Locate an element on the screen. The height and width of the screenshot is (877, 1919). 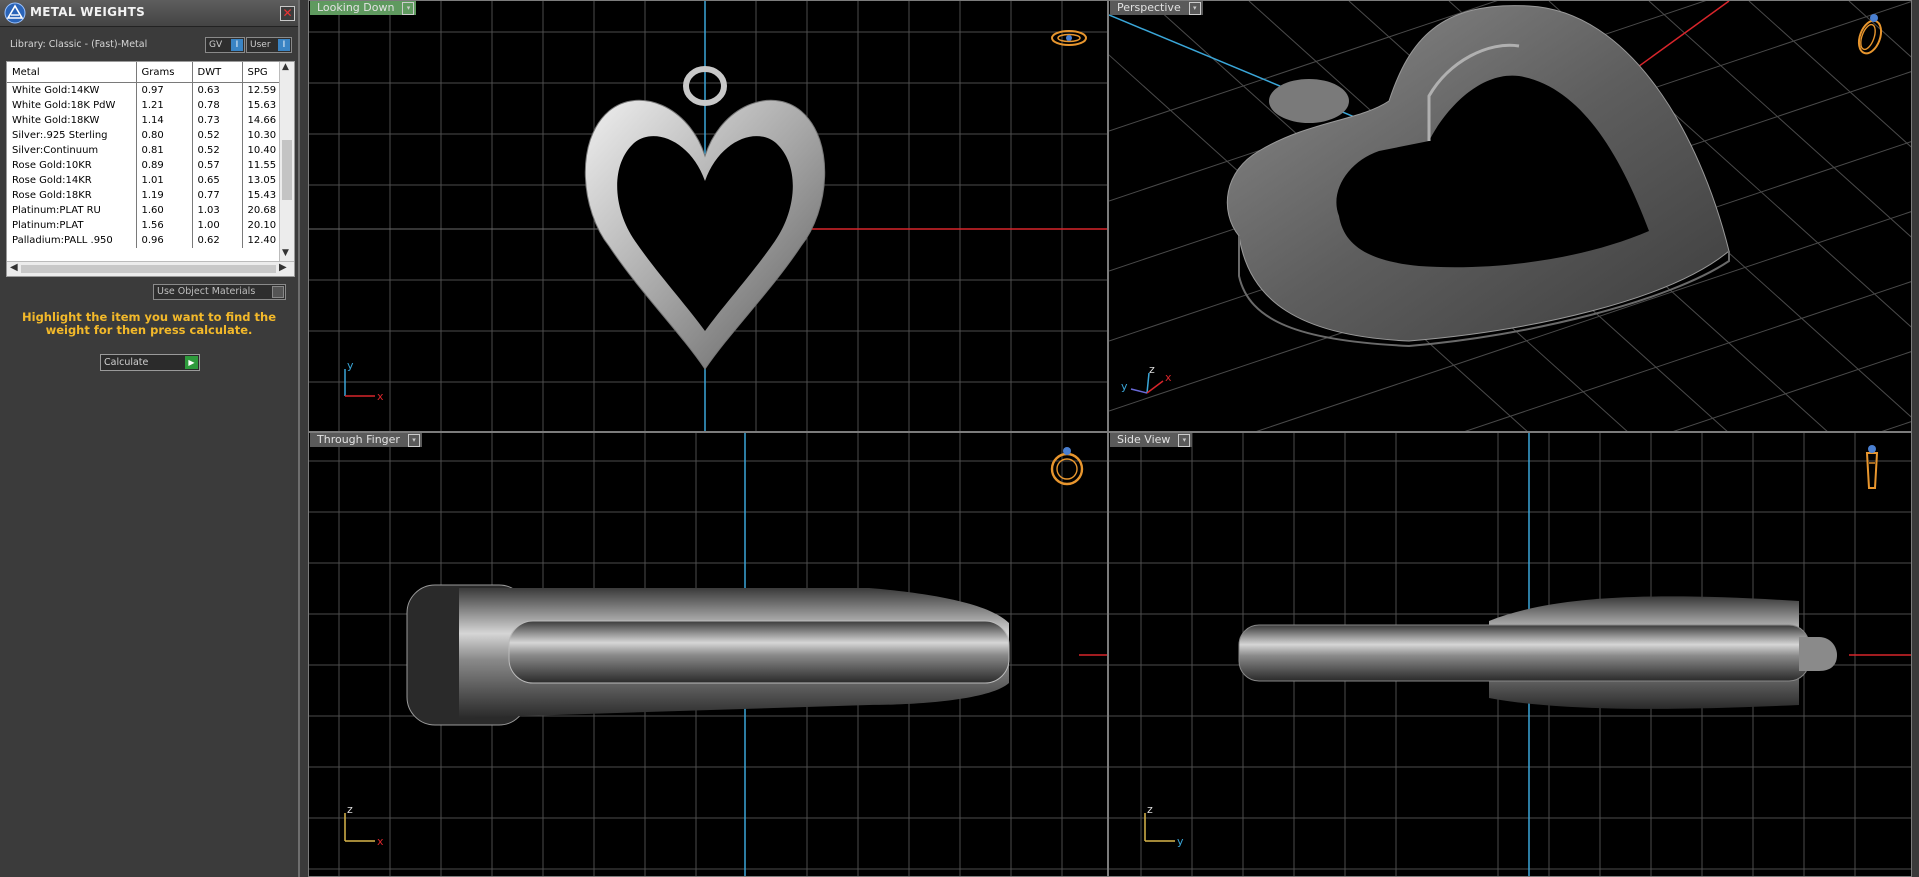
table-row: Platinum:PLAT 1.56 1.00 20.10 is located at coordinates (144, 225).